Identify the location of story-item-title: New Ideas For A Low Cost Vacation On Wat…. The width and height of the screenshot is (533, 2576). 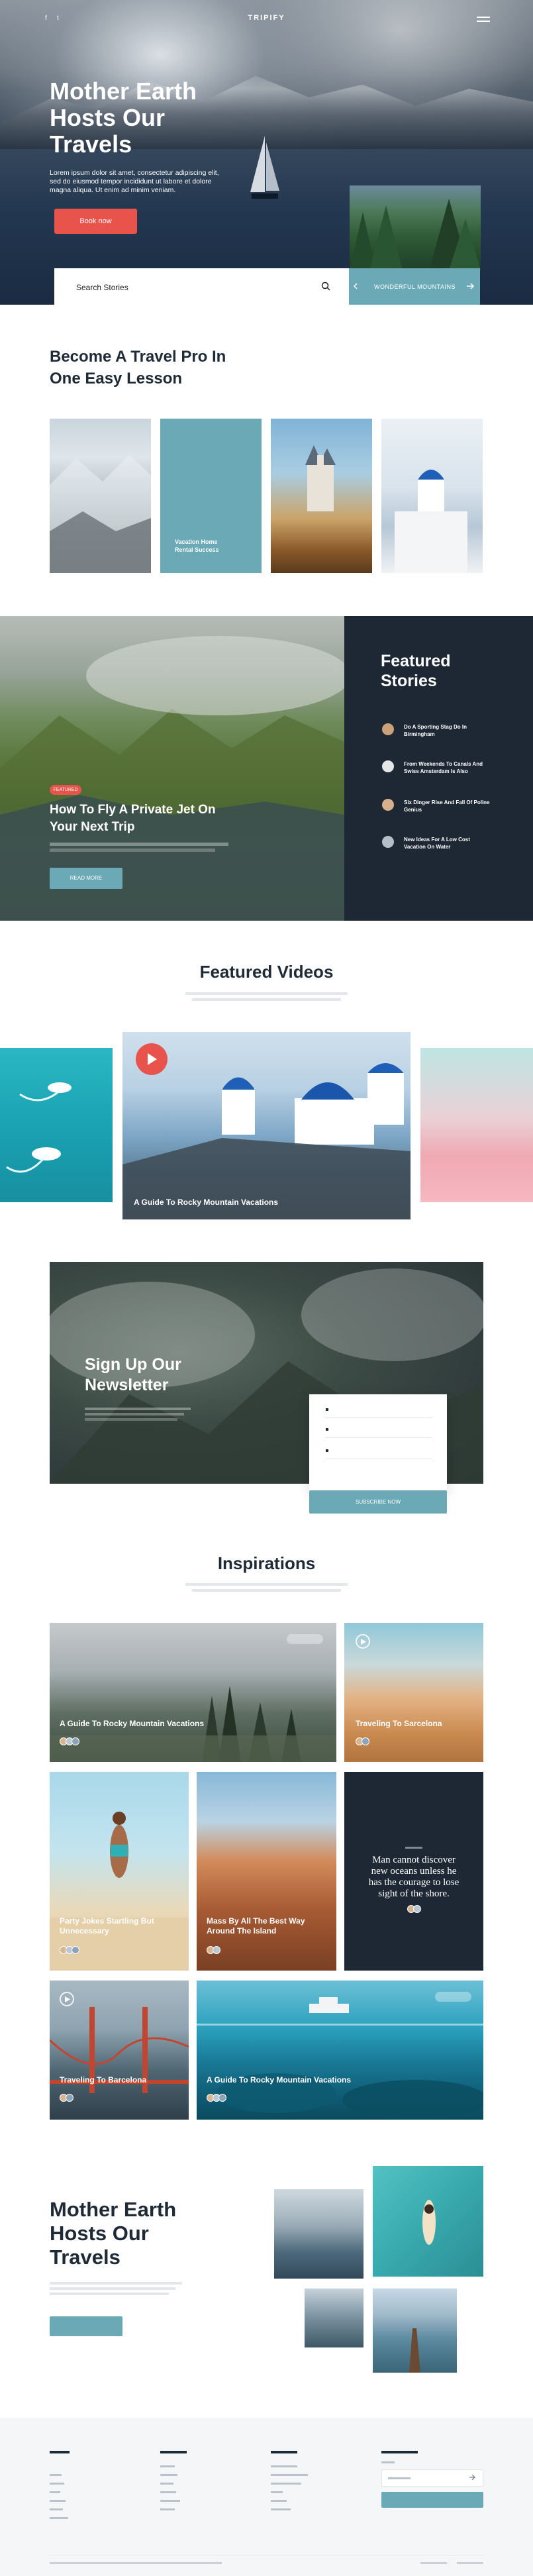
(437, 843).